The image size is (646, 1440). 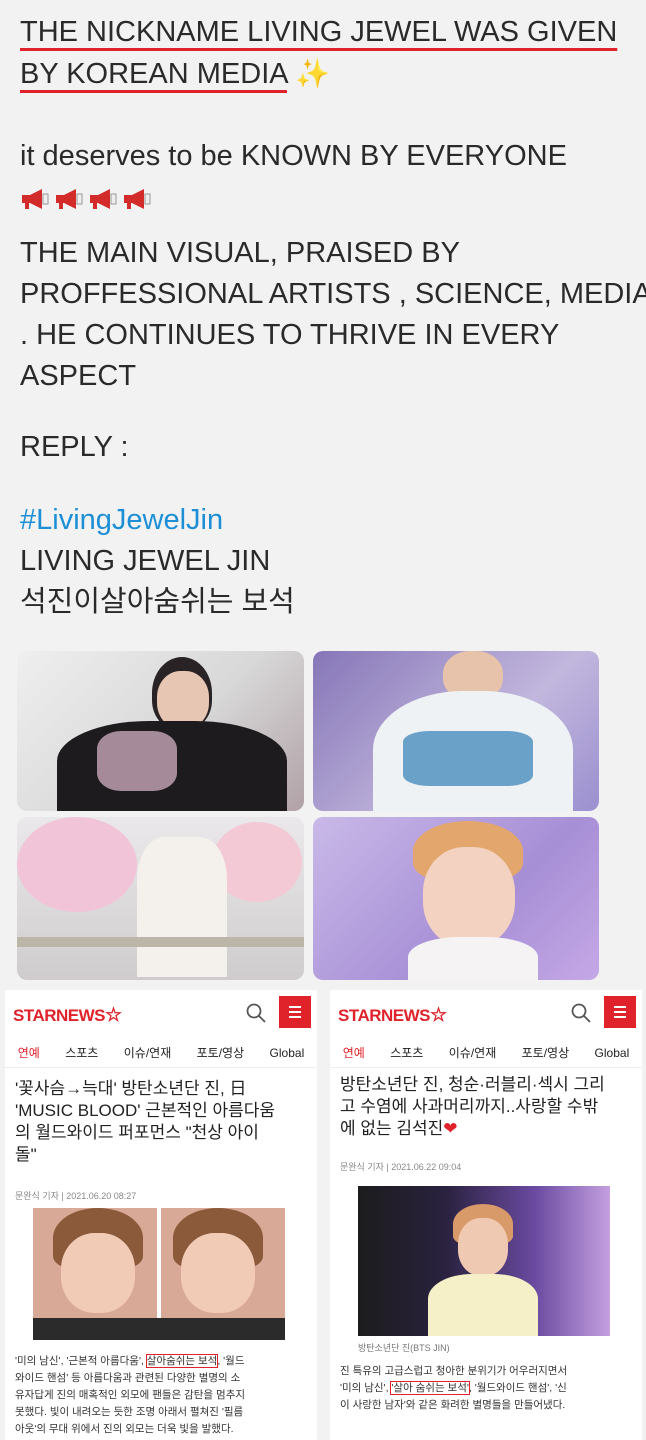 What do you see at coordinates (145, 561) in the screenshot?
I see `tweet-living-jewel: LIVING JEWEL JIN` at bounding box center [145, 561].